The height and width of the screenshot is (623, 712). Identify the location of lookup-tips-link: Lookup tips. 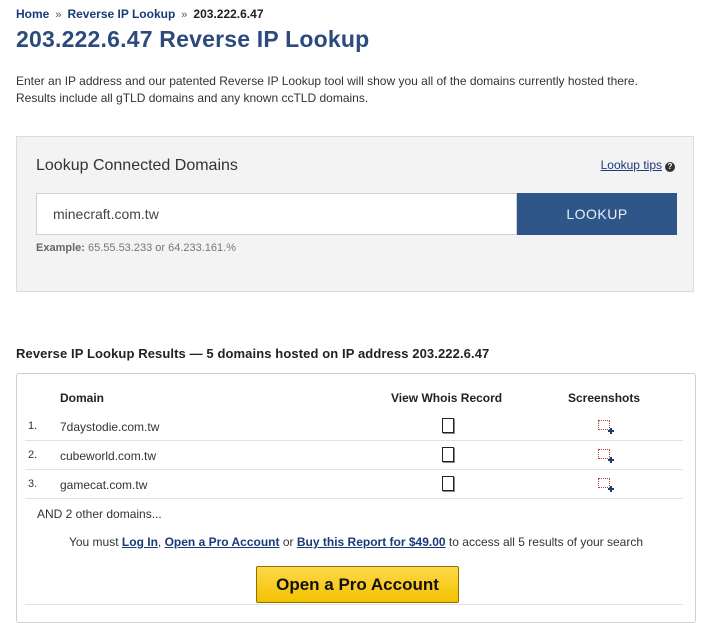
(631, 165).